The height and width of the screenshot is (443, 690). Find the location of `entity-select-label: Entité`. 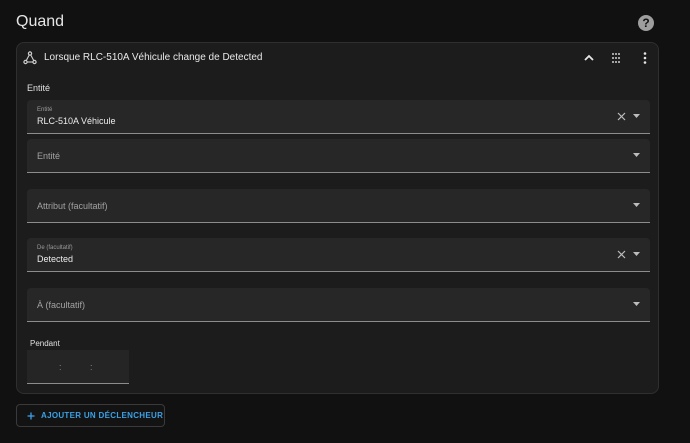

entity-select-label: Entité is located at coordinates (45, 110).